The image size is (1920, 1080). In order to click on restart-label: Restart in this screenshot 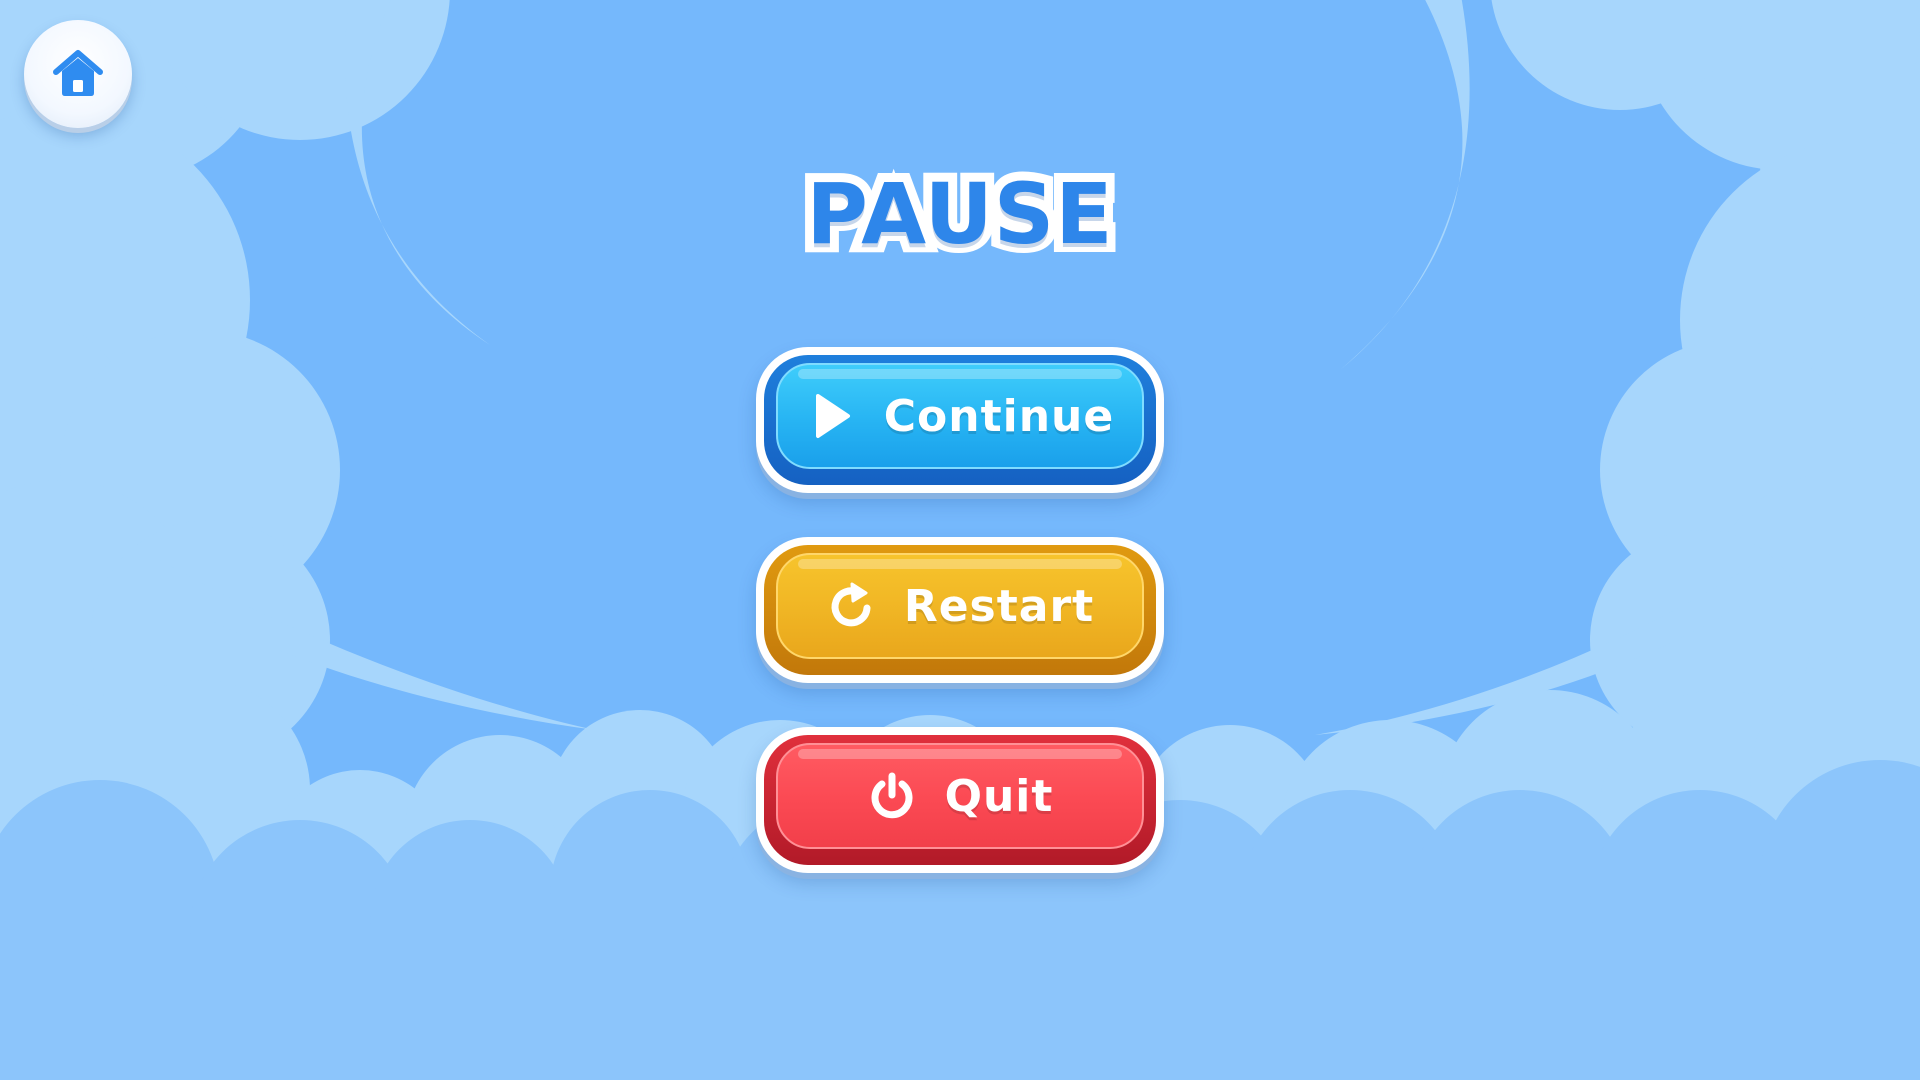, I will do `click(999, 606)`.